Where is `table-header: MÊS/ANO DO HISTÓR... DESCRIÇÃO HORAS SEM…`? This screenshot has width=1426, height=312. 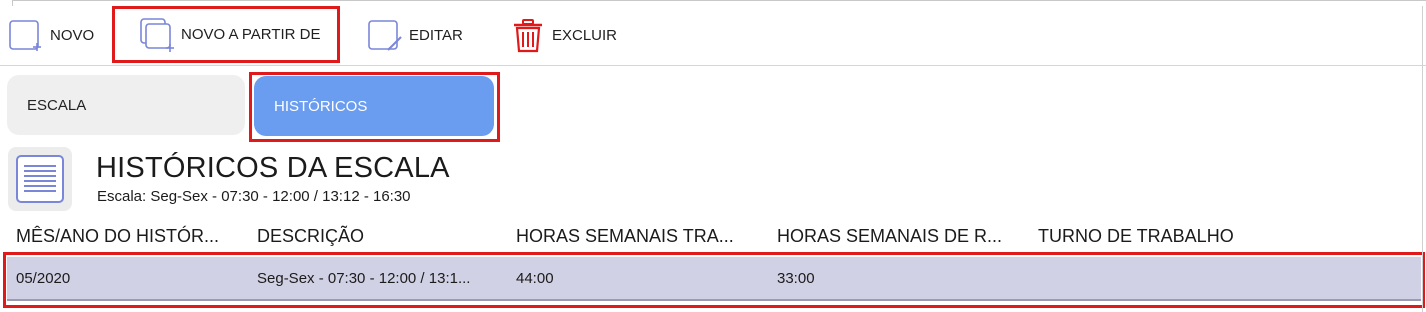 table-header: MÊS/ANO DO HISTÓR... DESCRIÇÃO HORAS SEM… is located at coordinates (713, 239).